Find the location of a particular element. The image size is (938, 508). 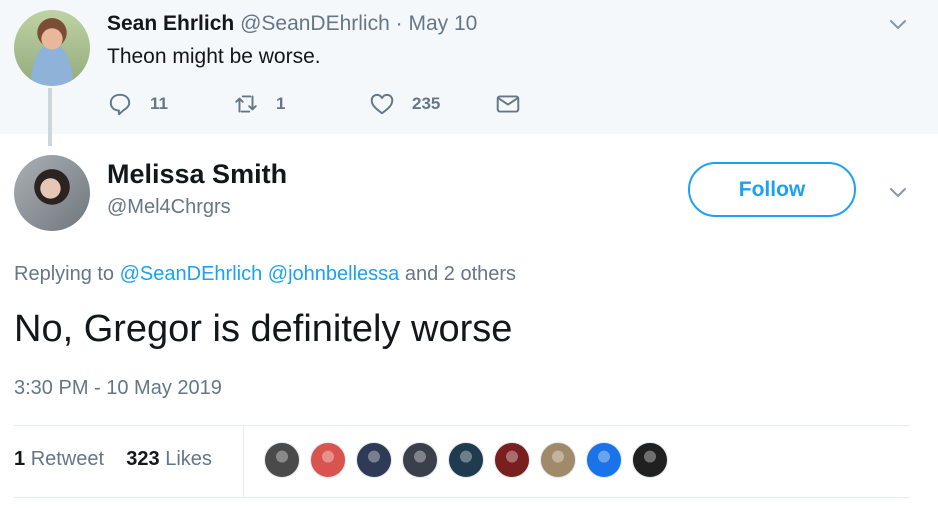

parent-tweet-header: Sean Ehrlich @SeanDEhrlich · May 10 is located at coordinates (292, 24).